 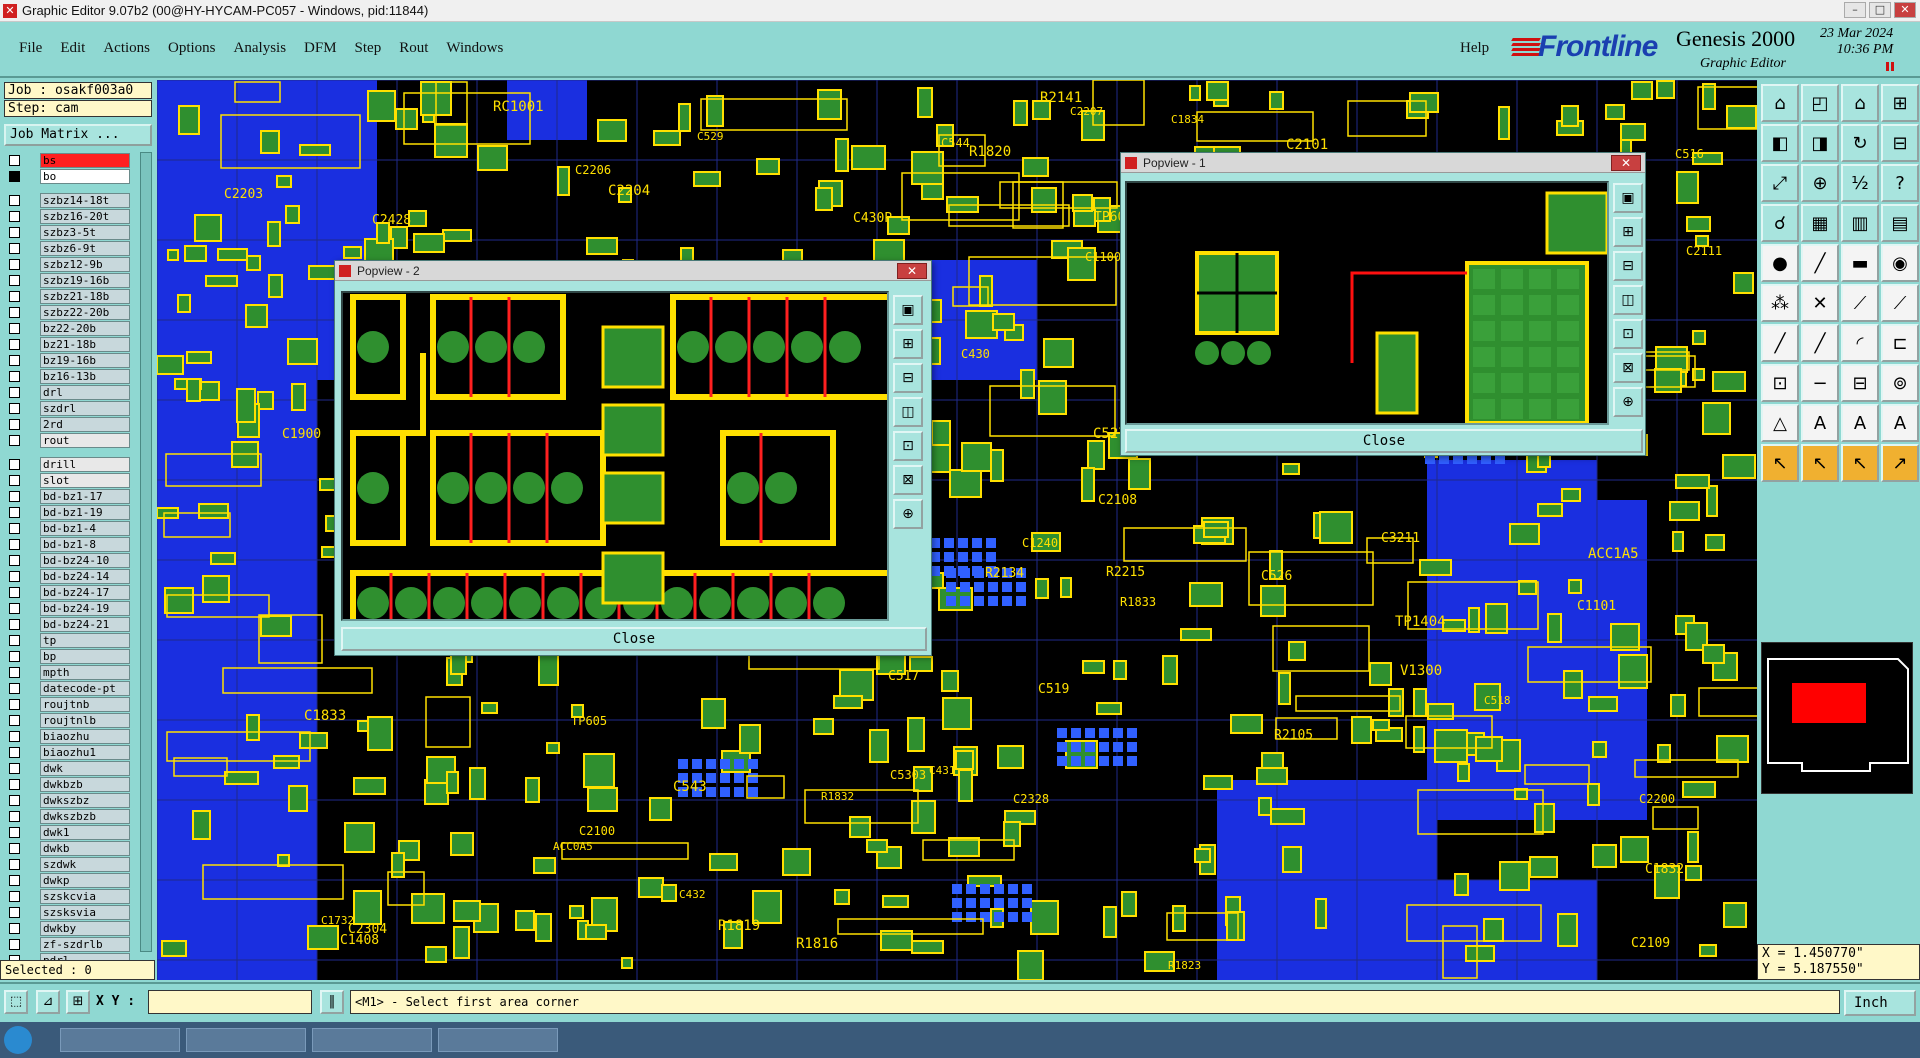 I want to click on layer-name: roujtnb, so click(x=85, y=704).